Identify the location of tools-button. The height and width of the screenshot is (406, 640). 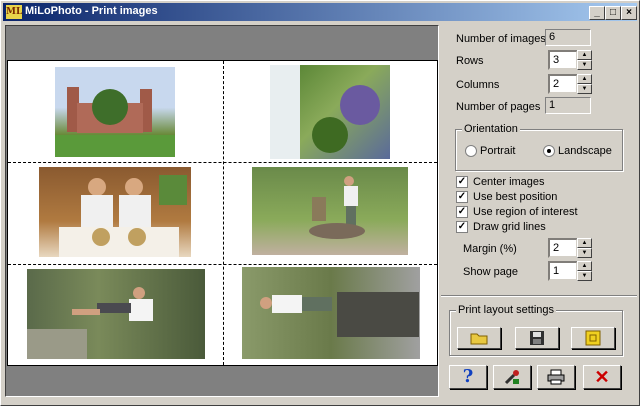
(512, 377).